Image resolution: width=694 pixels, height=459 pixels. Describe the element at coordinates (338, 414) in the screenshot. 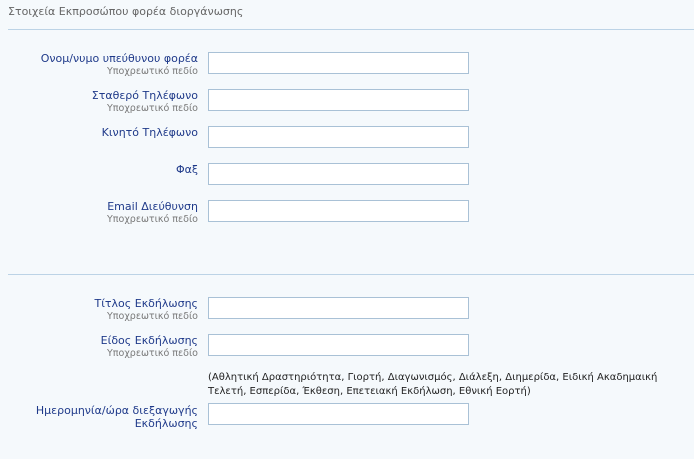

I see `event-datetime-input` at that location.